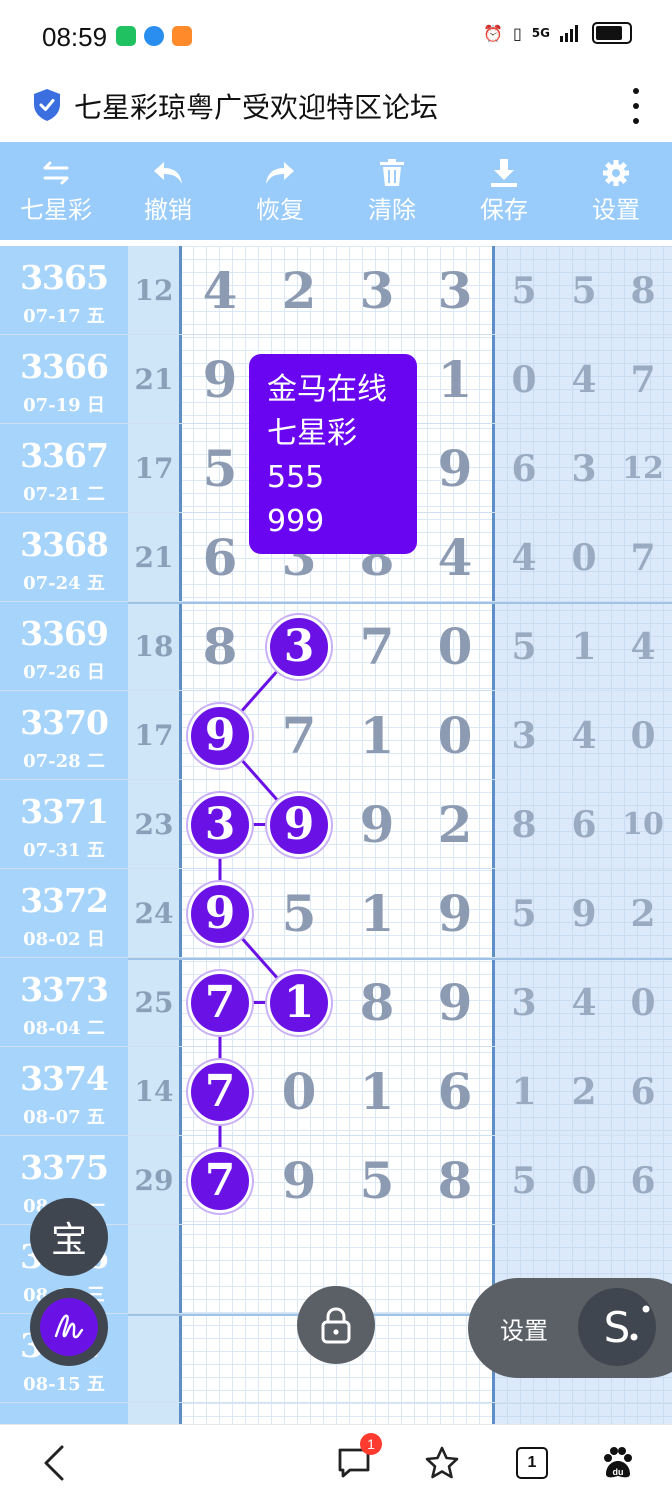  Describe the element at coordinates (168, 191) in the screenshot. I see `undo-button: 撤销` at that location.